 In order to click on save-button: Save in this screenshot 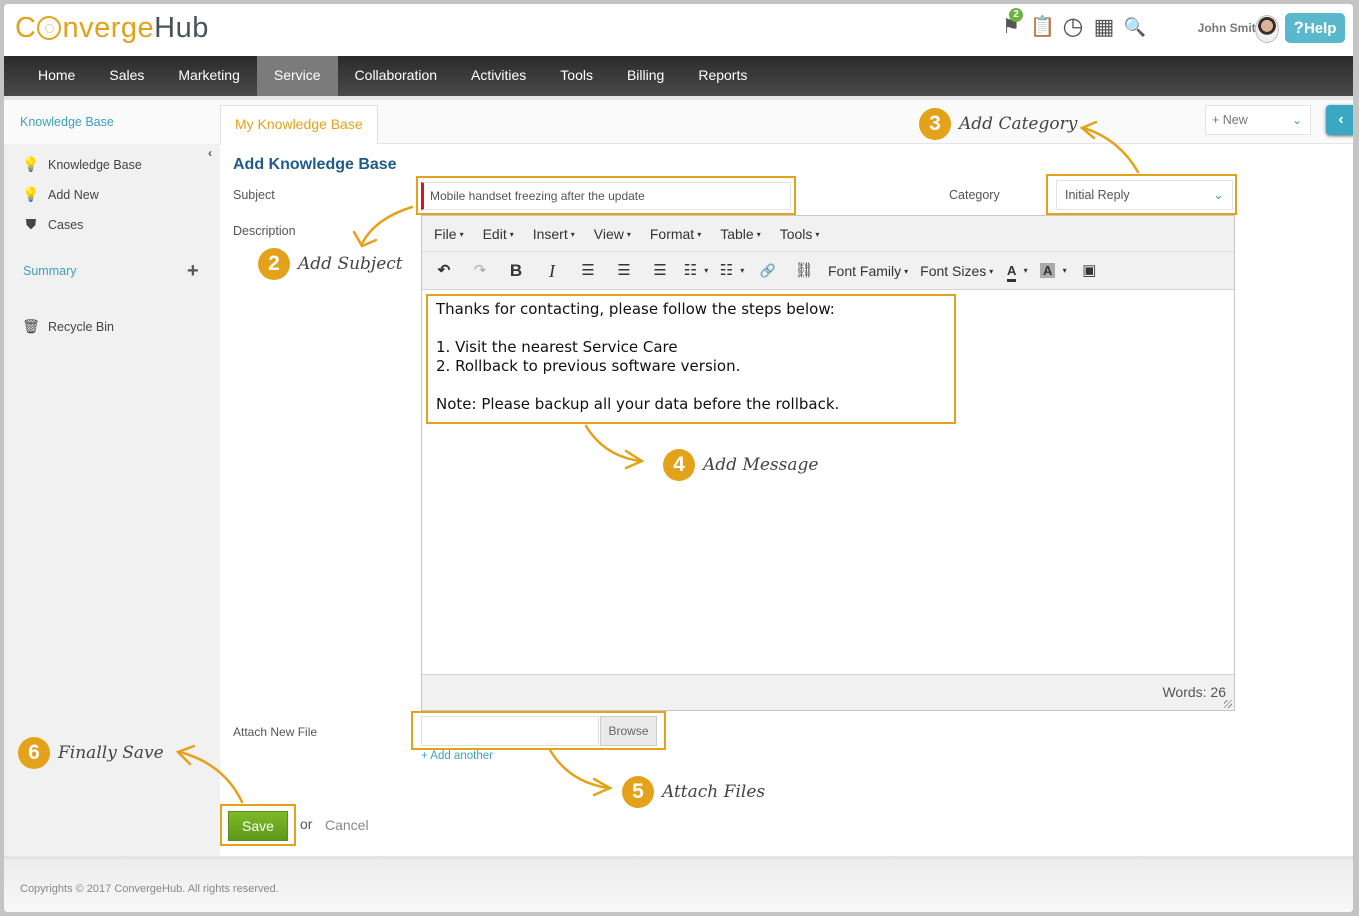, I will do `click(258, 826)`.